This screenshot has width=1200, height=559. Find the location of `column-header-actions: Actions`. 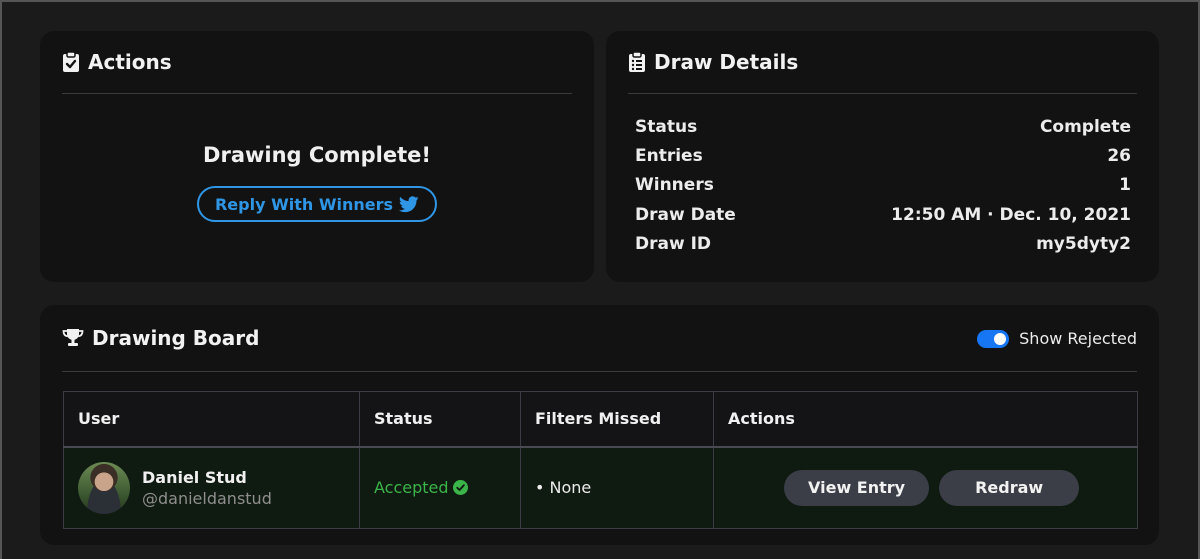

column-header-actions: Actions is located at coordinates (925, 419).